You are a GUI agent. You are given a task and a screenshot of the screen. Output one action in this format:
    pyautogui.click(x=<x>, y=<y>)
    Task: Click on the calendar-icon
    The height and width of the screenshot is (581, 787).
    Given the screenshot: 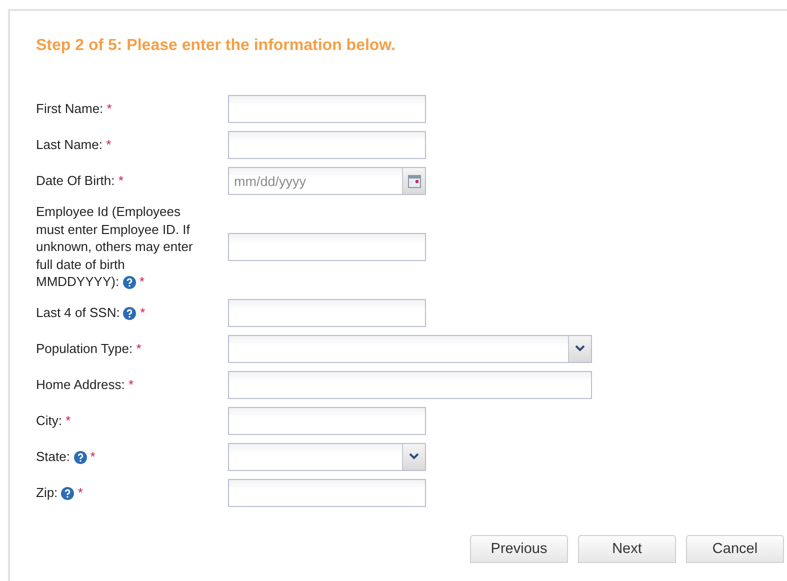 What is the action you would take?
    pyautogui.click(x=414, y=181)
    